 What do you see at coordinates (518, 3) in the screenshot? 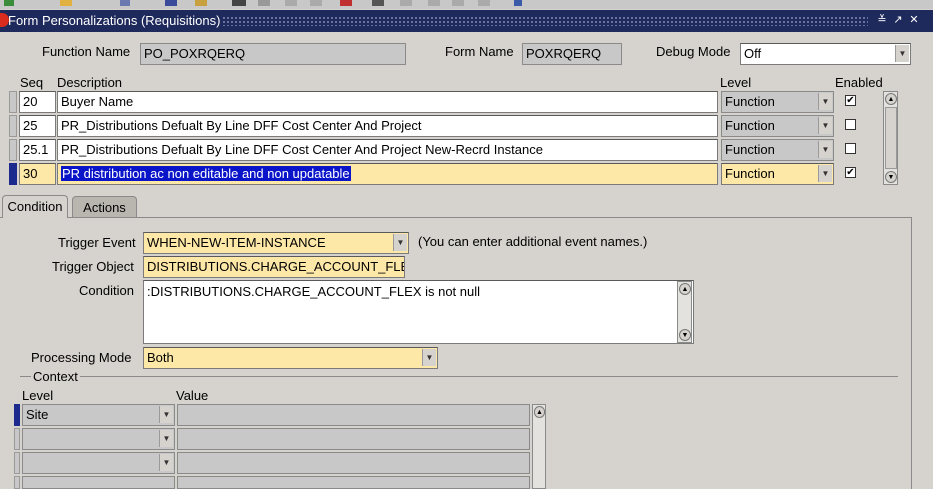
I see `toolbar-help-icon` at bounding box center [518, 3].